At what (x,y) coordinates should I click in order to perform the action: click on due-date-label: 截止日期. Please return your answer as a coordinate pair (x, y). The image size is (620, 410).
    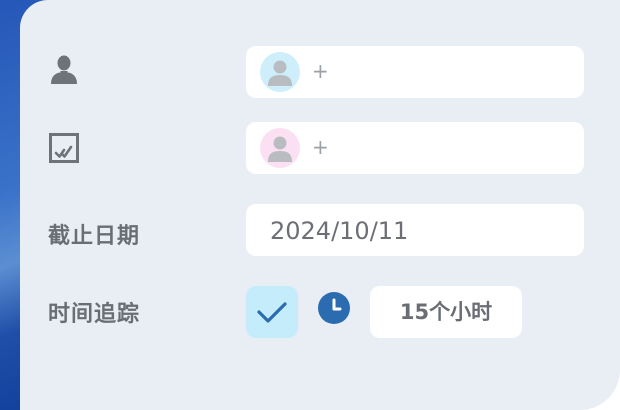
    Looking at the image, I should click on (94, 236).